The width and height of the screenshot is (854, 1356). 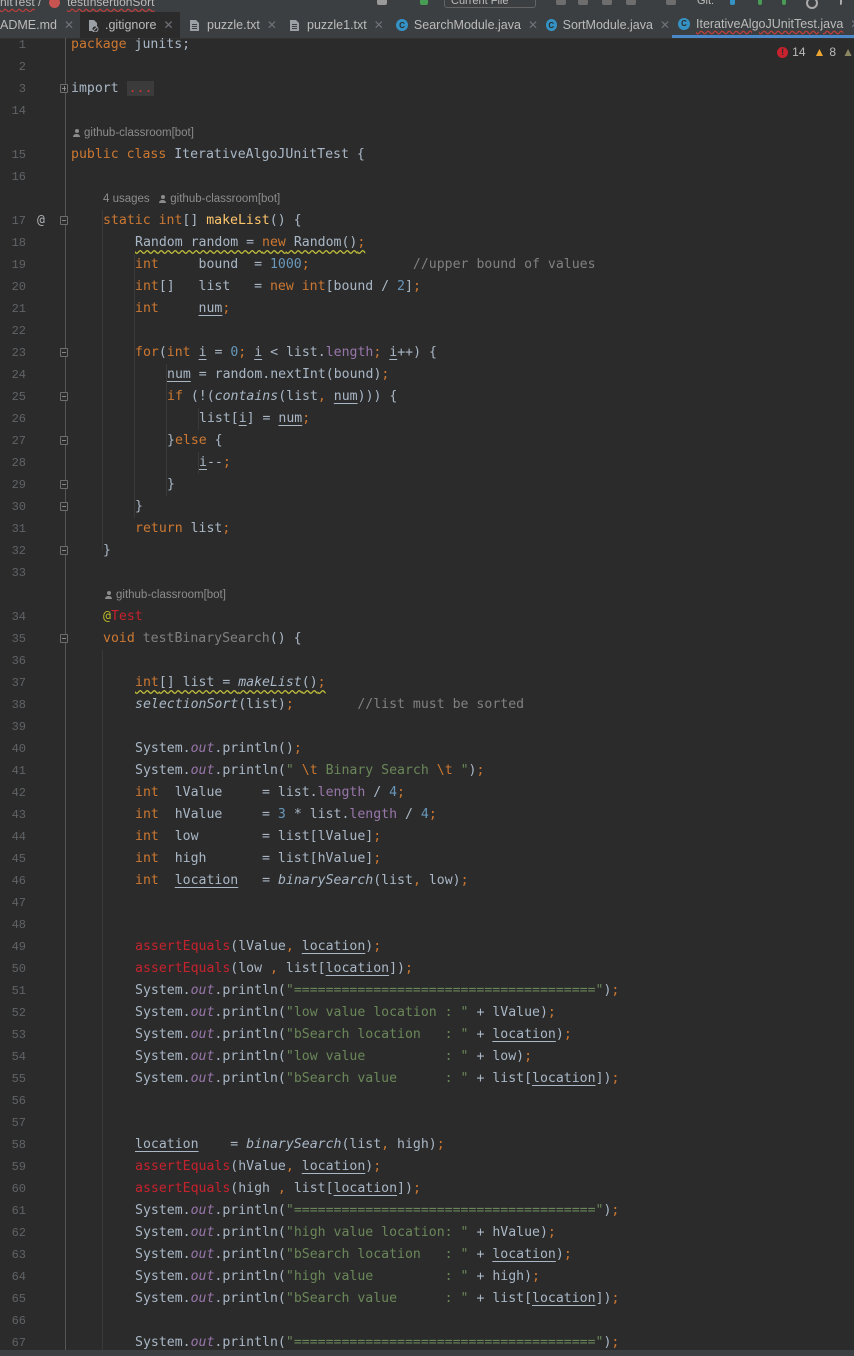 I want to click on code-line: 28 i--;, so click(x=427, y=463).